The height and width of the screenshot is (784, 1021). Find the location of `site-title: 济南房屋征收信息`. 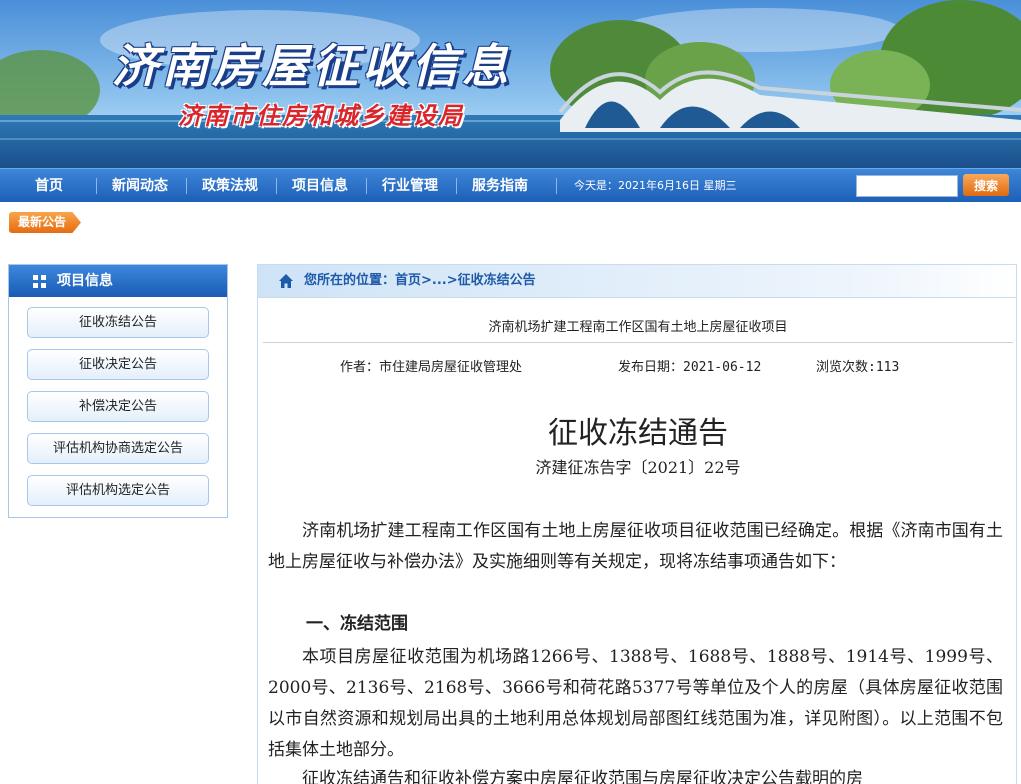

site-title: 济南房屋征收信息 is located at coordinates (312, 66).